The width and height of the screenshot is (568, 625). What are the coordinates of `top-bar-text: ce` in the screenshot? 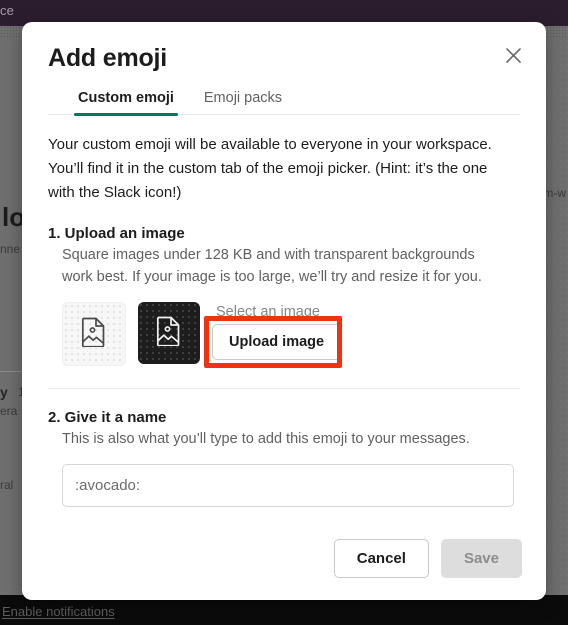 It's located at (7, 10).